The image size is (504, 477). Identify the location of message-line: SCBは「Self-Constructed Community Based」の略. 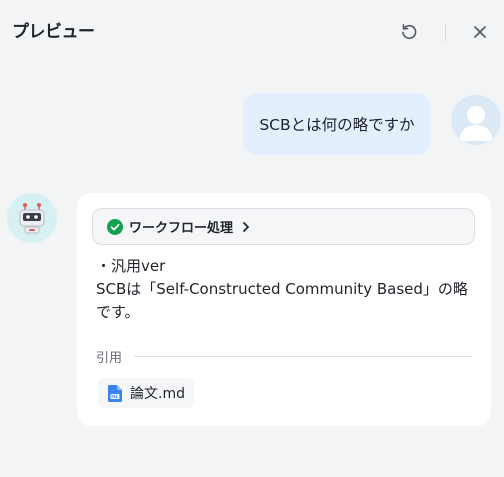
(282, 289).